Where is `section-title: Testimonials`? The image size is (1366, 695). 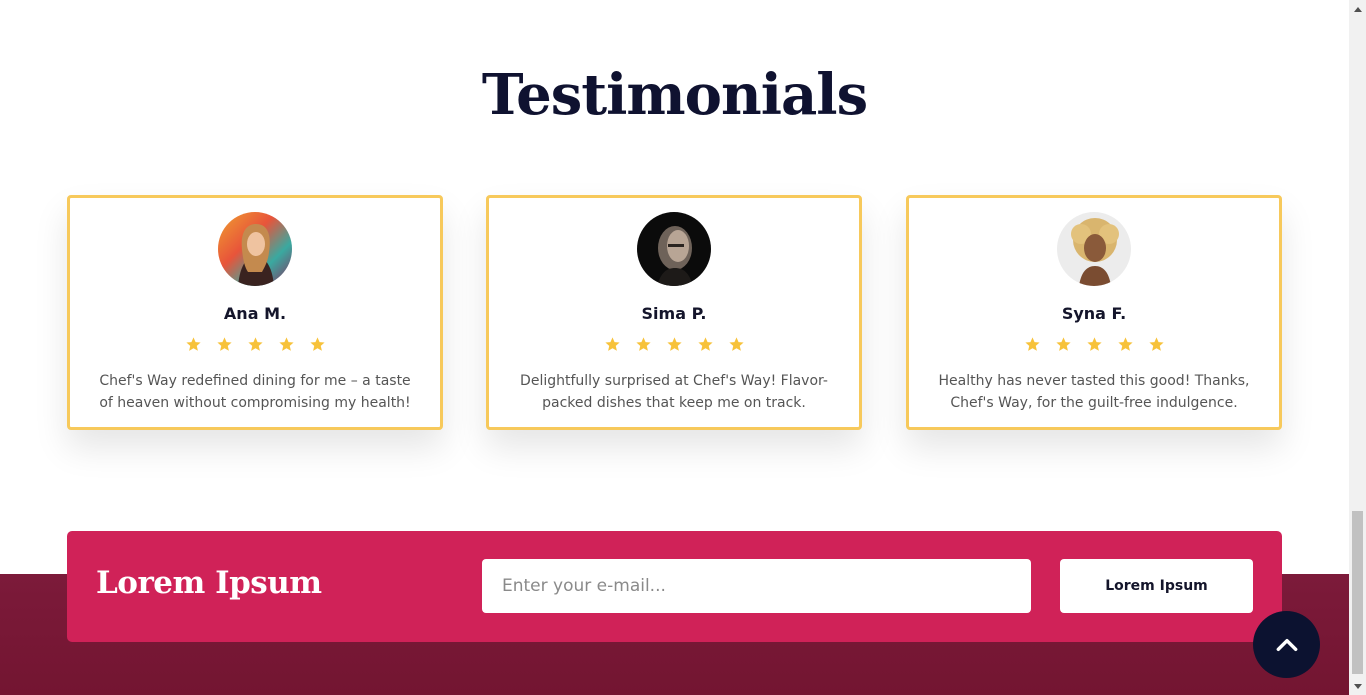 section-title: Testimonials is located at coordinates (674, 95).